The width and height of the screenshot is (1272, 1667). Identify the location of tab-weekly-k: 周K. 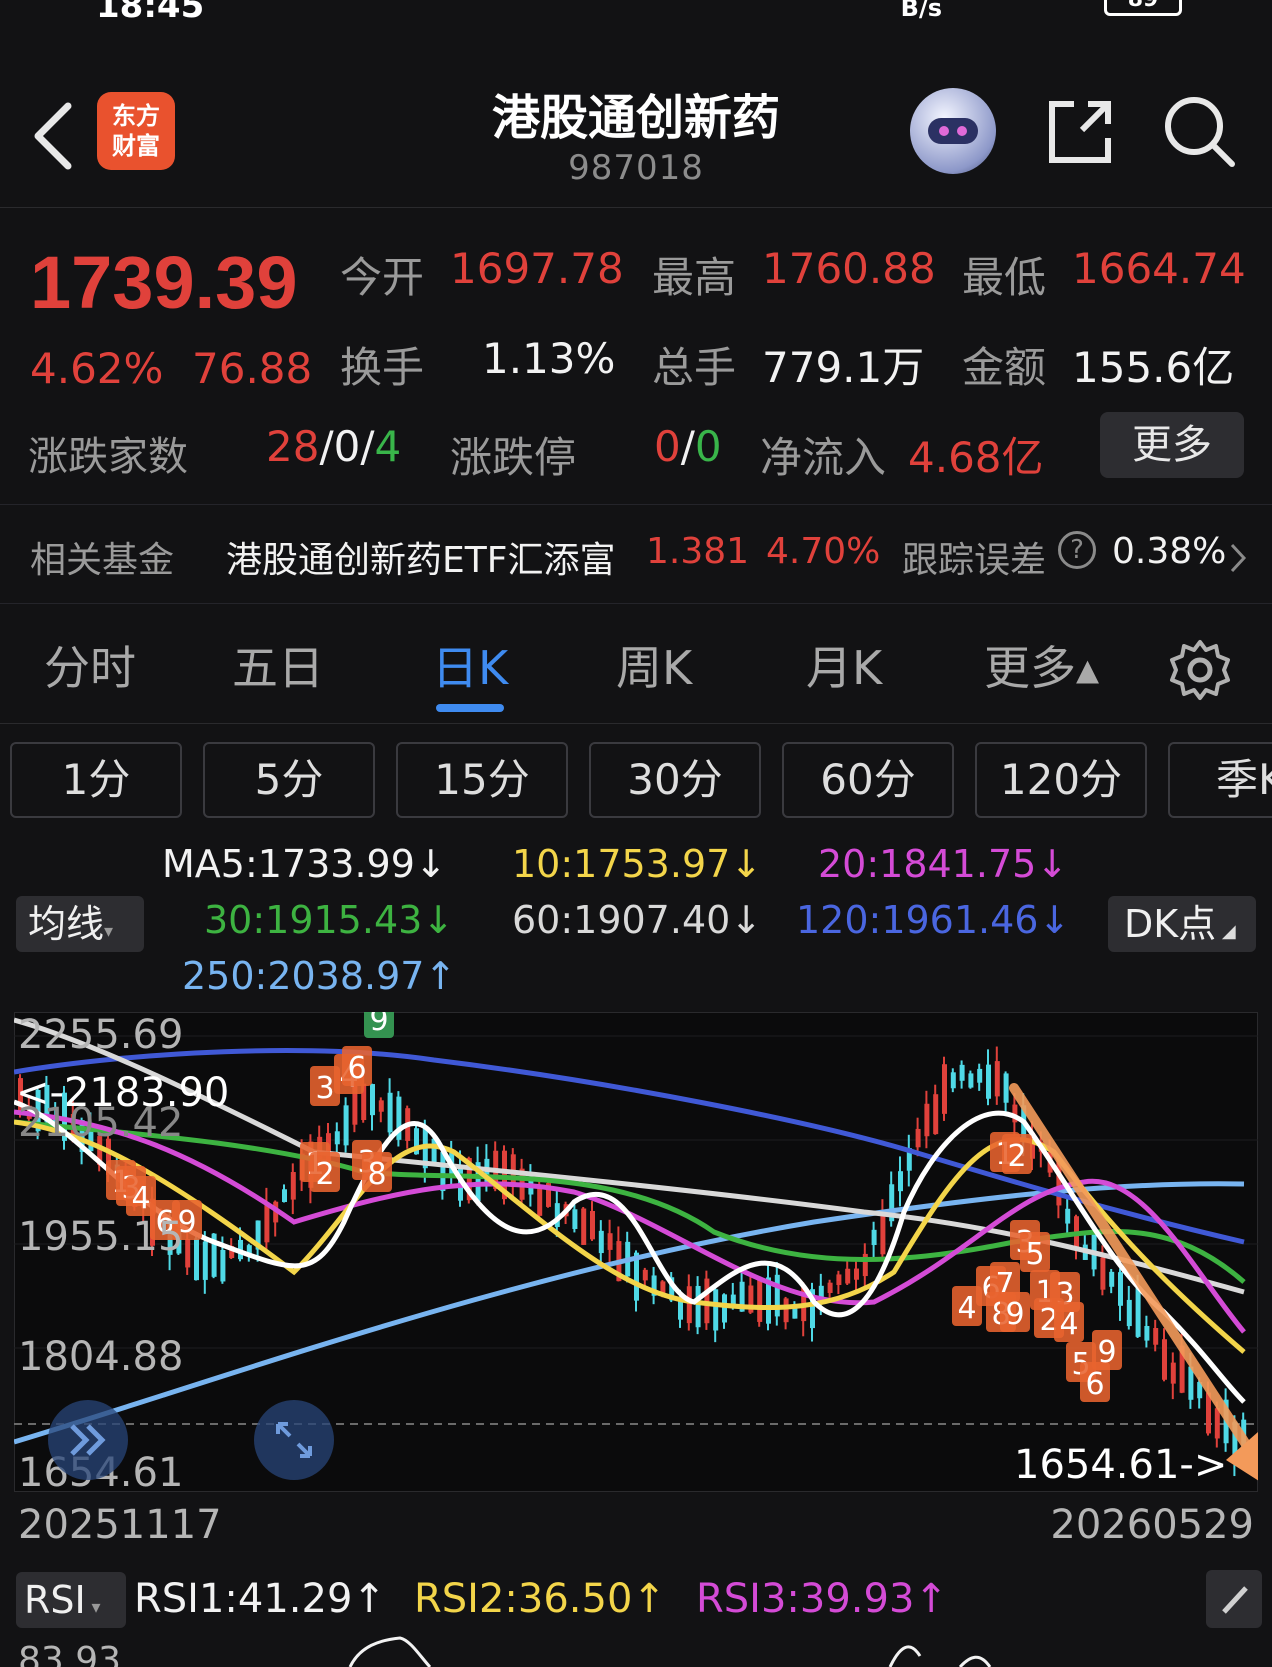
(654, 665).